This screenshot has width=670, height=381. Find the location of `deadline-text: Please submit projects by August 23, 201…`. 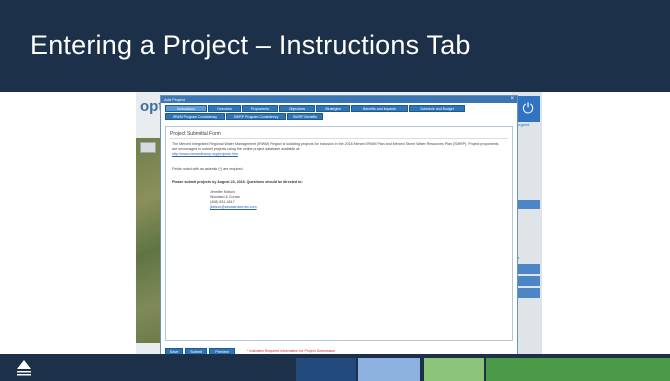

deadline-text: Please submit projects by August 23, 201… is located at coordinates (237, 182).